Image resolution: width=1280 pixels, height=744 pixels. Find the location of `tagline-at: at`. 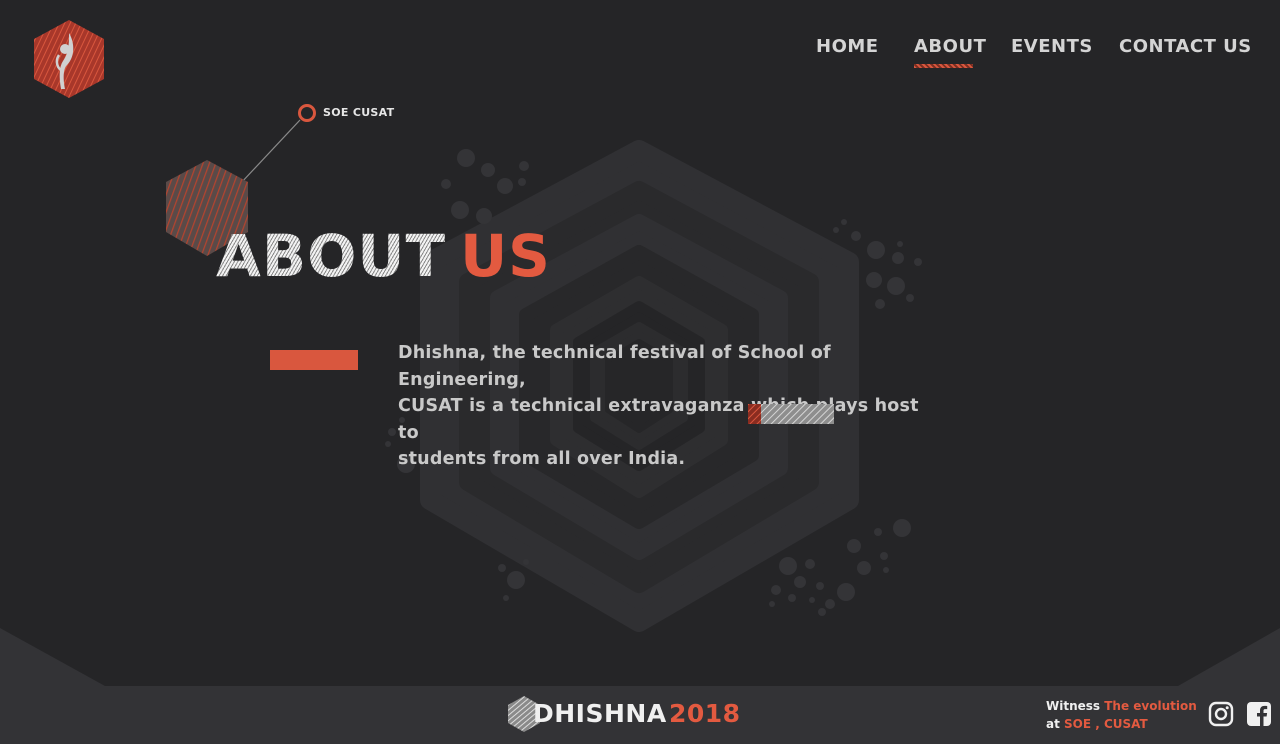

tagline-at: at is located at coordinates (1053, 724).